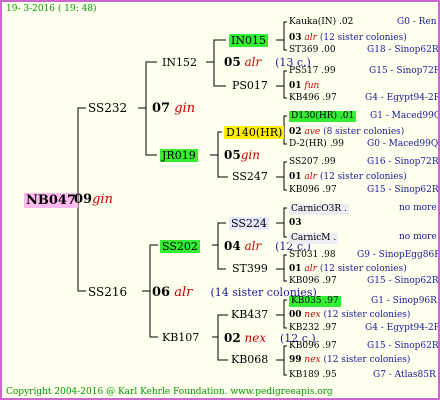  I want to click on g4-line-17: 01 alr (12 sister colonies), so click(348, 269).